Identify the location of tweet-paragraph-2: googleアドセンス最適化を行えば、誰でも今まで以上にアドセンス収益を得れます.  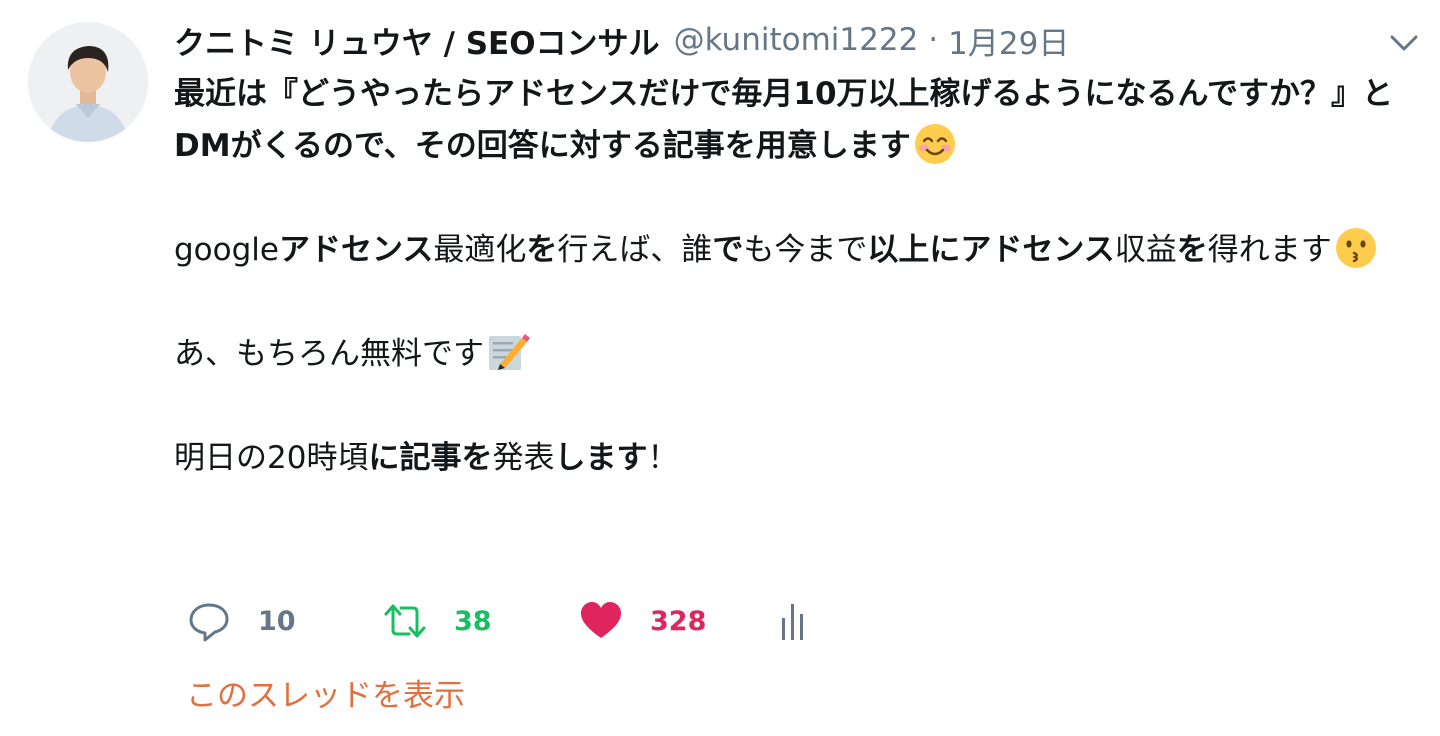
(799, 250).